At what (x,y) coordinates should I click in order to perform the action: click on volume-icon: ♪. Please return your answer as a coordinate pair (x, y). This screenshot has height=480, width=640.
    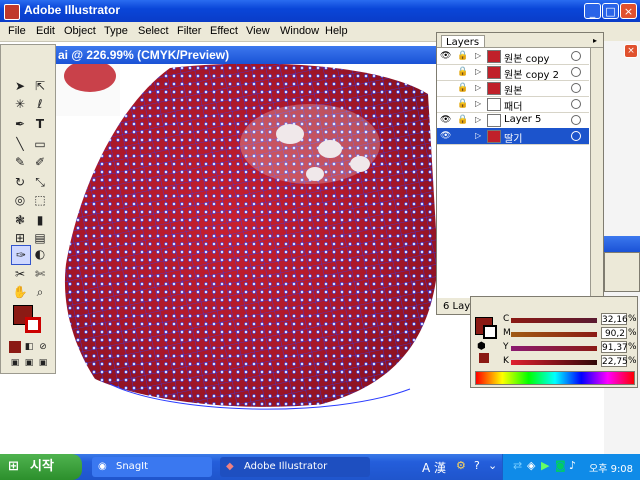
    Looking at the image, I should click on (572, 465).